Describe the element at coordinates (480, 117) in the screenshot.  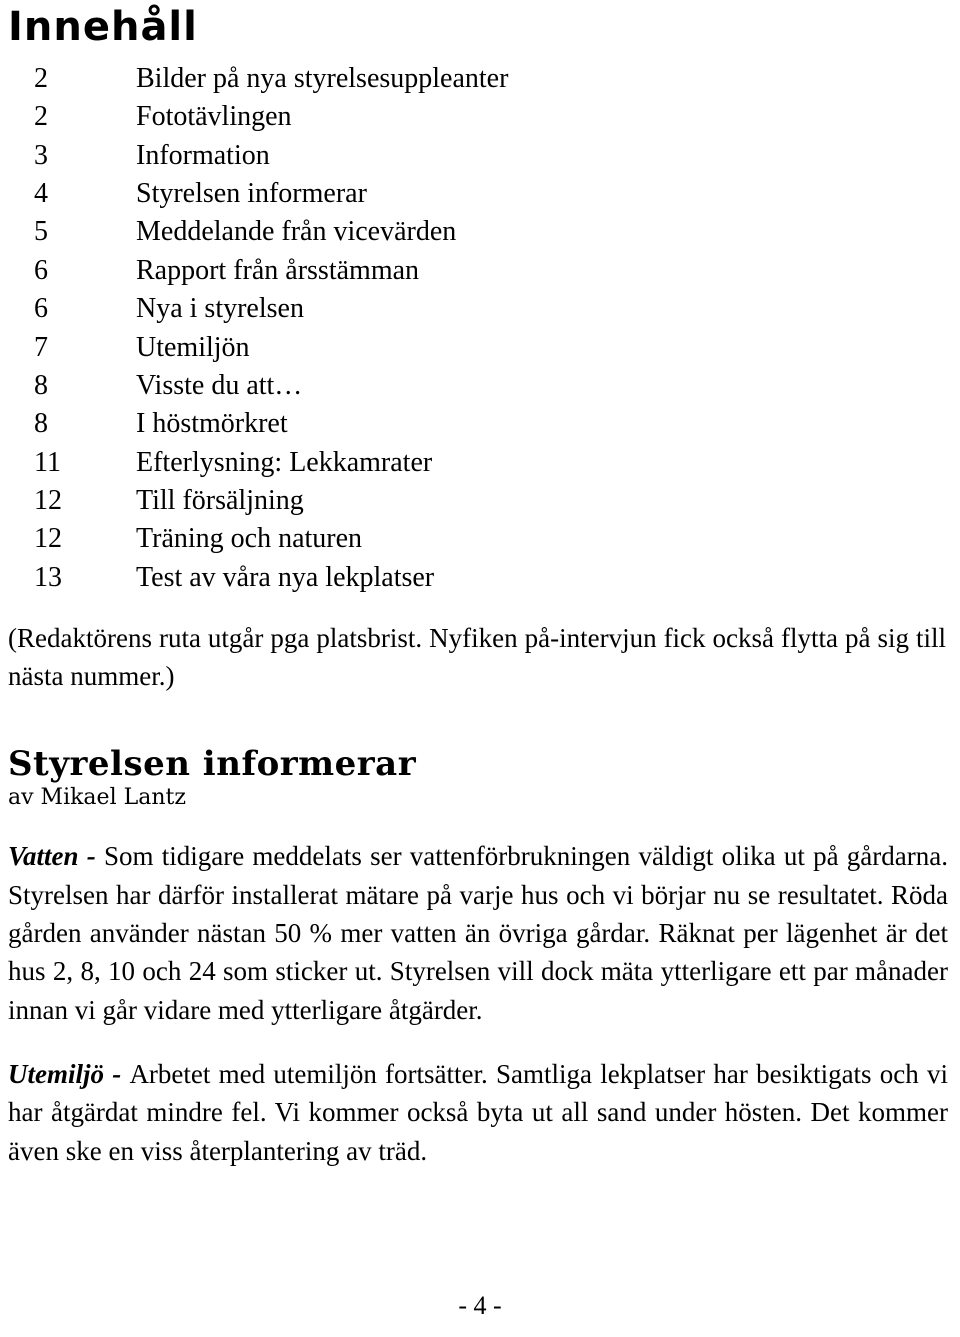
I see `toc-entry: 2 Fototävlingen` at that location.